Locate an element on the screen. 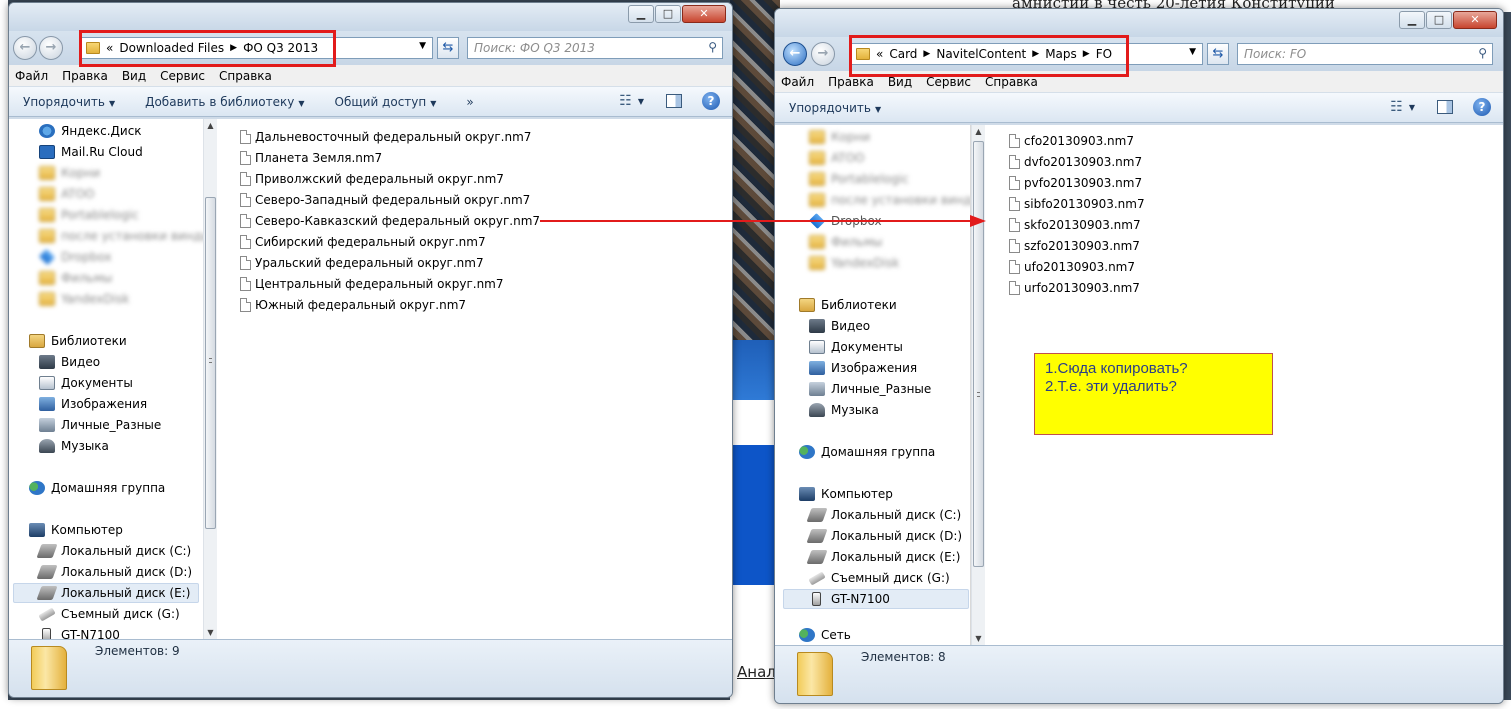  file-item: Уральский федеральный округ.nm7 is located at coordinates (362, 263).